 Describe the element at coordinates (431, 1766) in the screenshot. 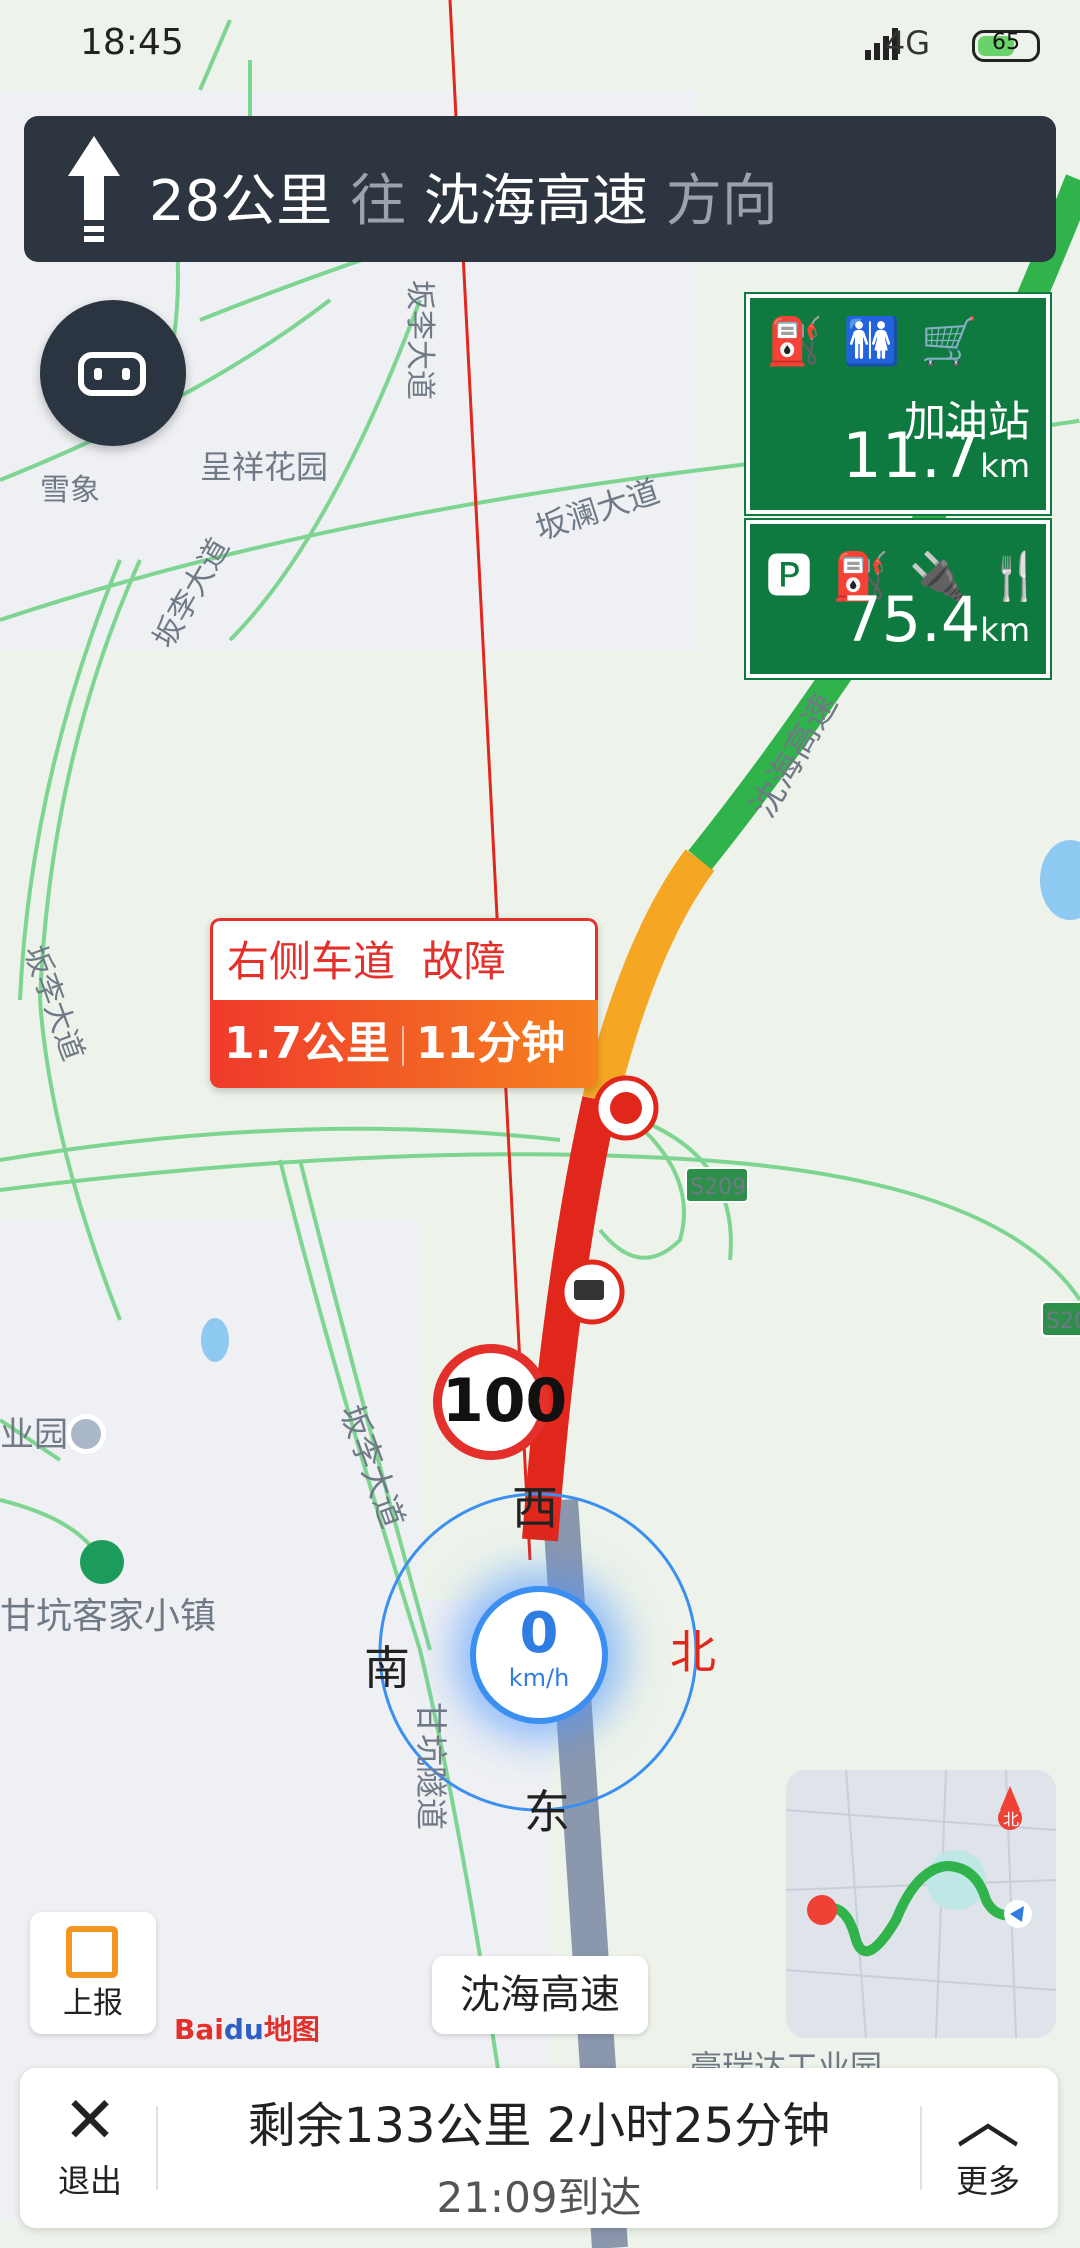

I see `map-label: 甘坑隧道` at that location.